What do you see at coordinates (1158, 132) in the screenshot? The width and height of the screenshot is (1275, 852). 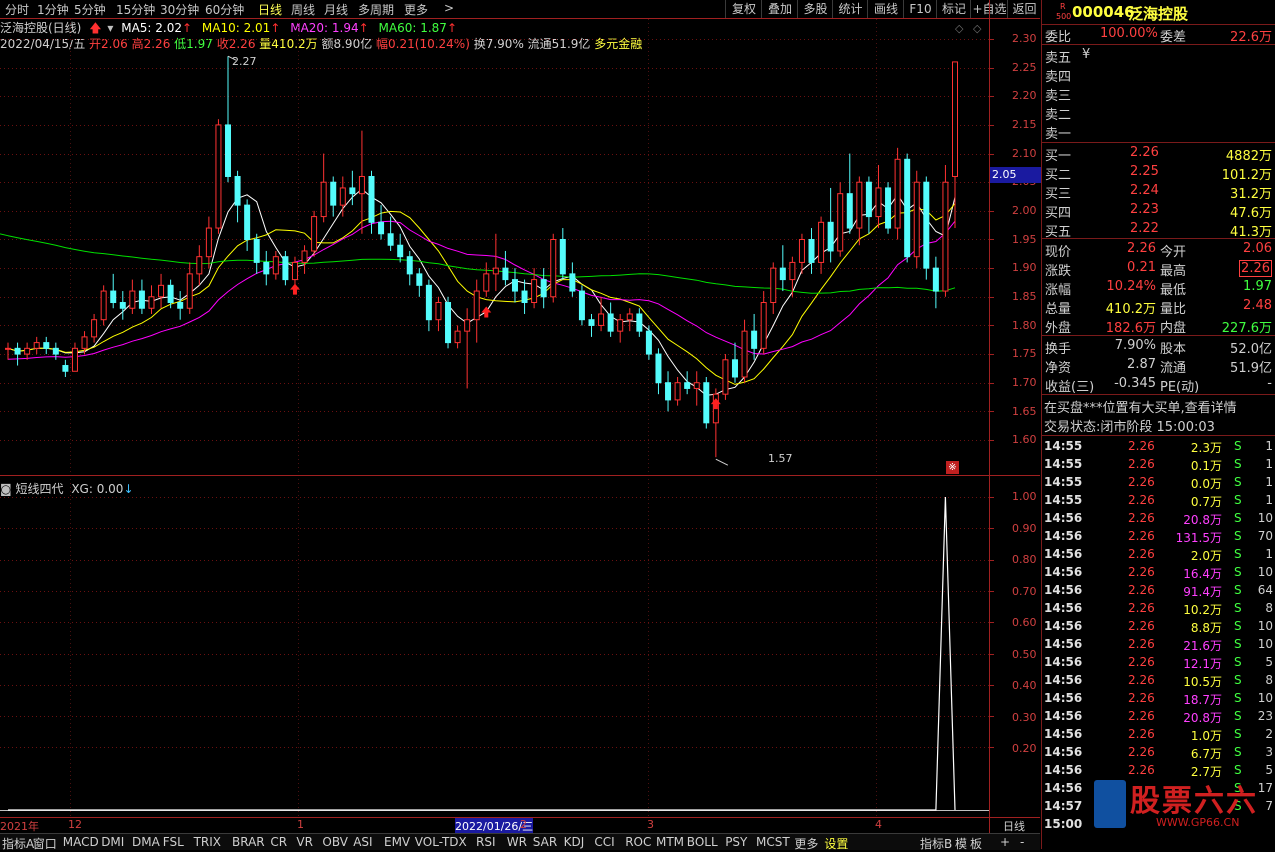 I see `sell-row: 卖一` at bounding box center [1158, 132].